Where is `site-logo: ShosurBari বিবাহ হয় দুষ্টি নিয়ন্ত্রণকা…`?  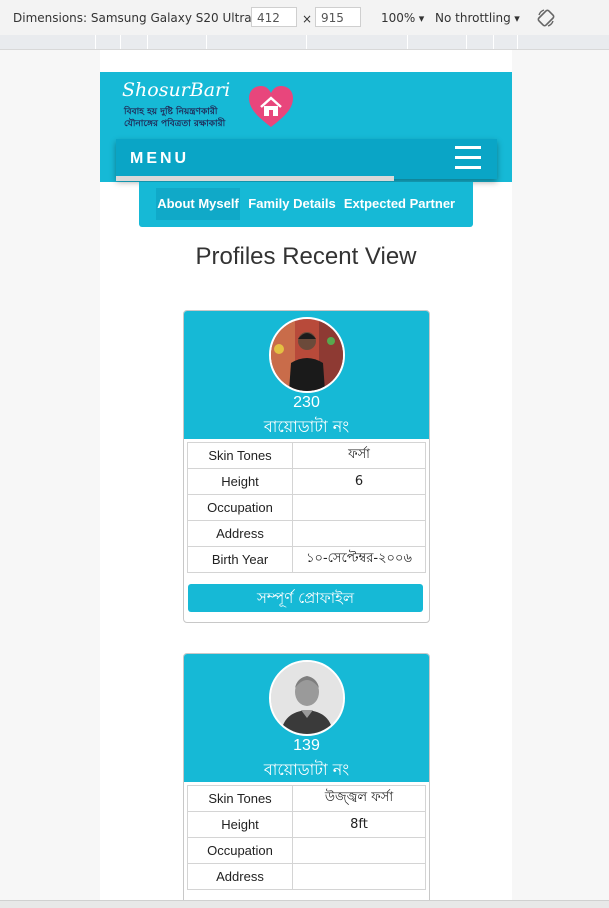
site-logo: ShosurBari বিবাহ হয় দুষ্টি নিয়ন্ত্রণকা… is located at coordinates (206, 104).